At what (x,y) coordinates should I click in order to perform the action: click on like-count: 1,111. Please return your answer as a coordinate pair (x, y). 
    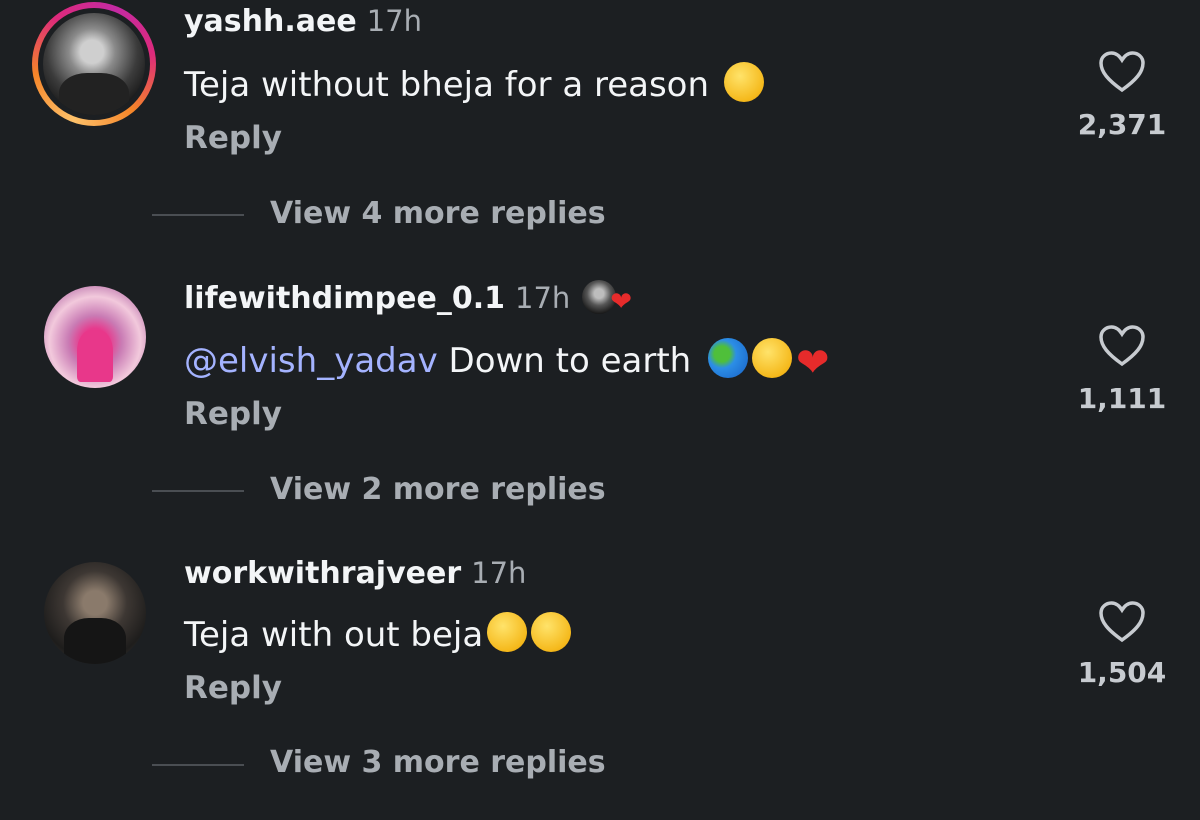
    Looking at the image, I should click on (1122, 398).